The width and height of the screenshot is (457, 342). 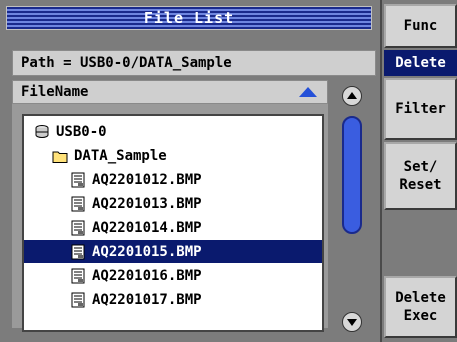 I want to click on tree-row: AQ2201017.BMP, so click(x=113, y=299).